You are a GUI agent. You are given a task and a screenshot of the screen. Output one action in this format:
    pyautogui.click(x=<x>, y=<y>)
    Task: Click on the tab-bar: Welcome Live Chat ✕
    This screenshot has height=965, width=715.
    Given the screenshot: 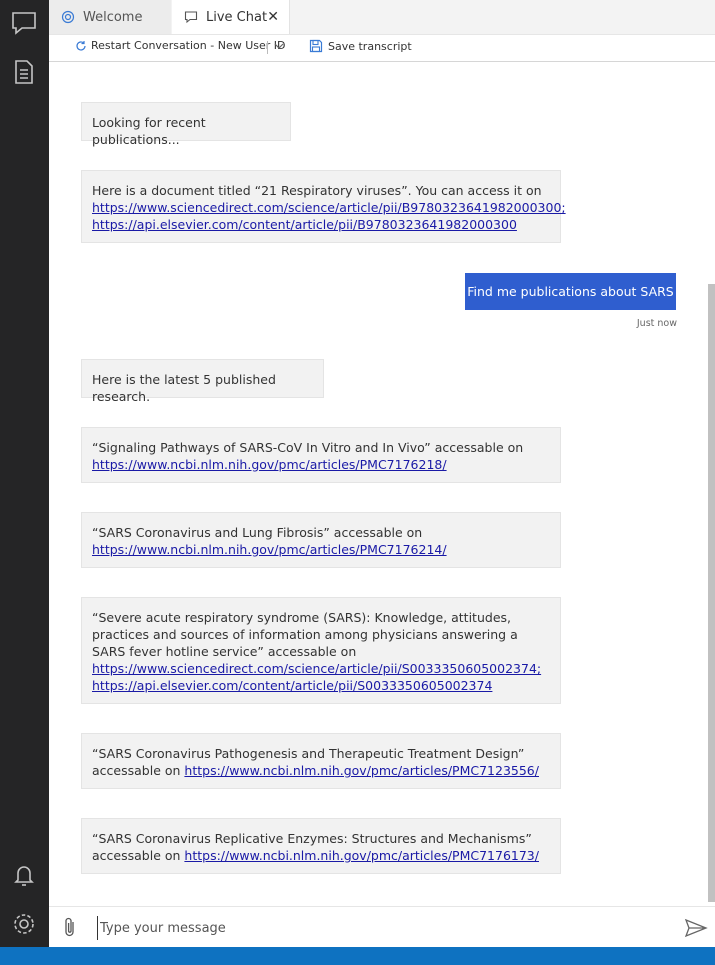 What is the action you would take?
    pyautogui.click(x=382, y=17)
    